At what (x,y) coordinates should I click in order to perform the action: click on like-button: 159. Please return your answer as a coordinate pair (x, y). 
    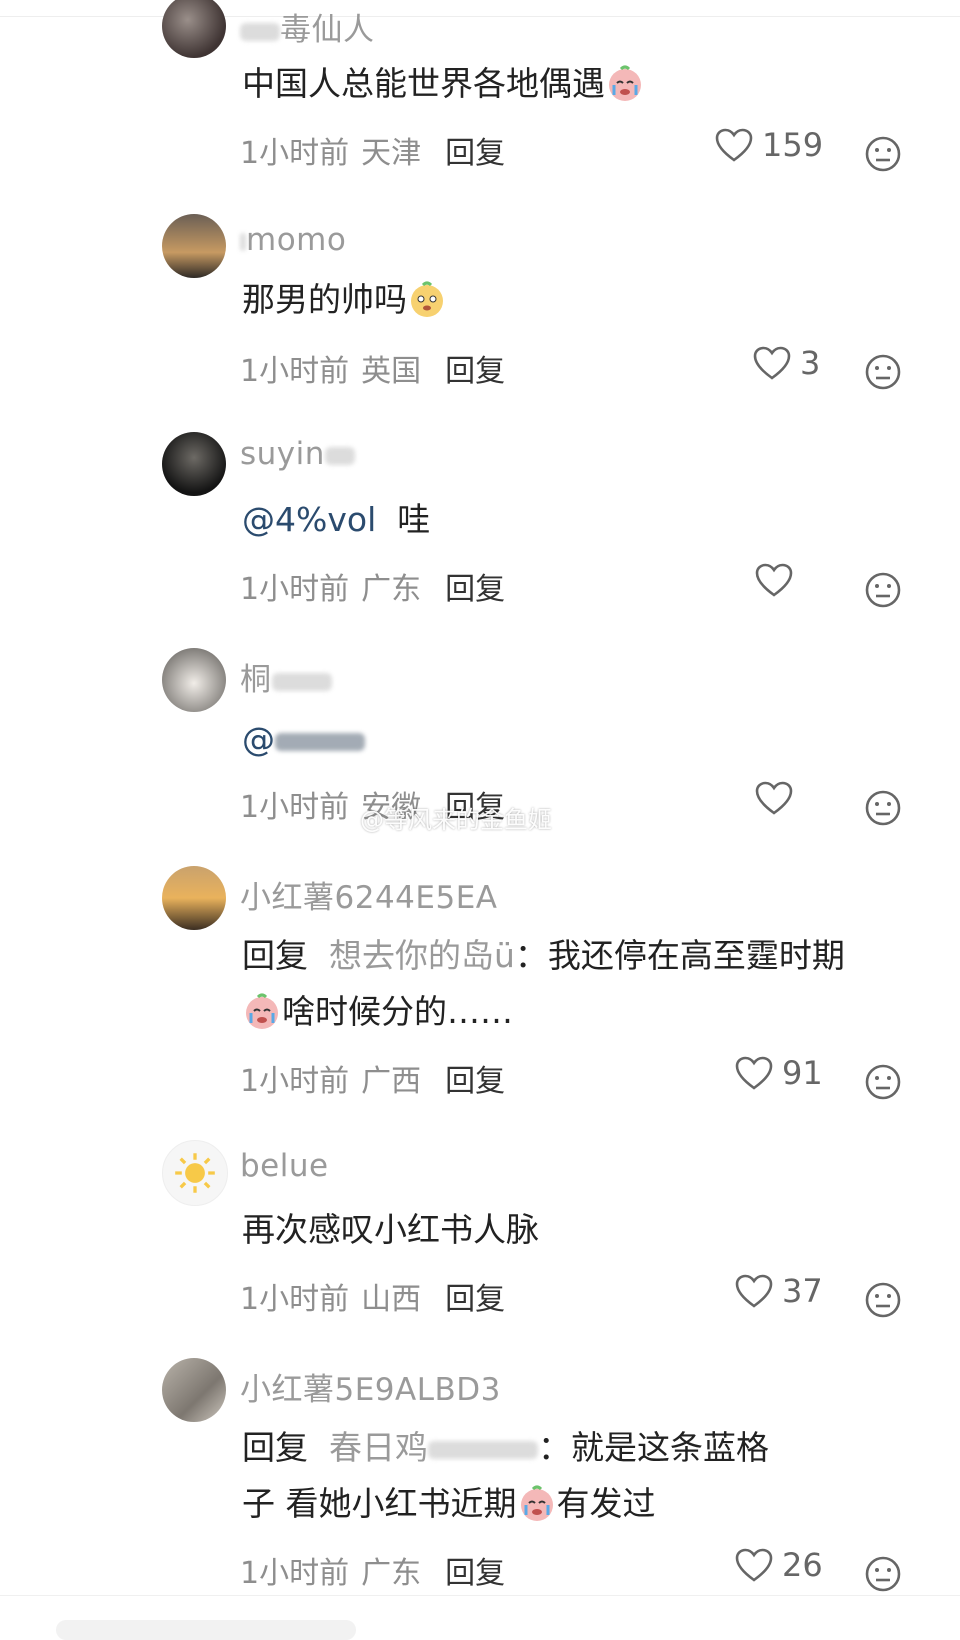
    Looking at the image, I should click on (768, 145).